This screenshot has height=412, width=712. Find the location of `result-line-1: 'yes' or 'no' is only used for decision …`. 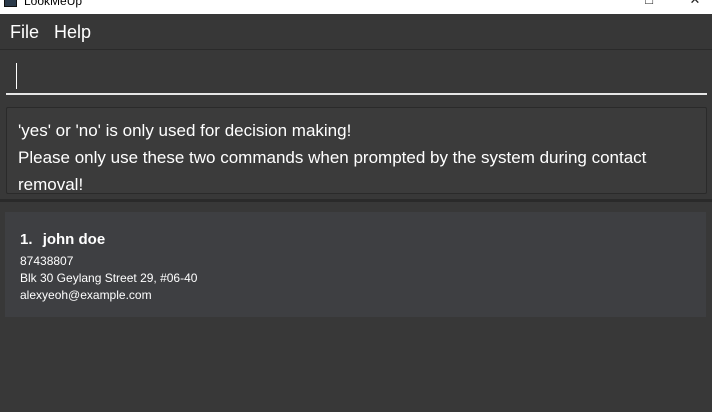

result-line-1: 'yes' or 'no' is only used for decision … is located at coordinates (185, 130).